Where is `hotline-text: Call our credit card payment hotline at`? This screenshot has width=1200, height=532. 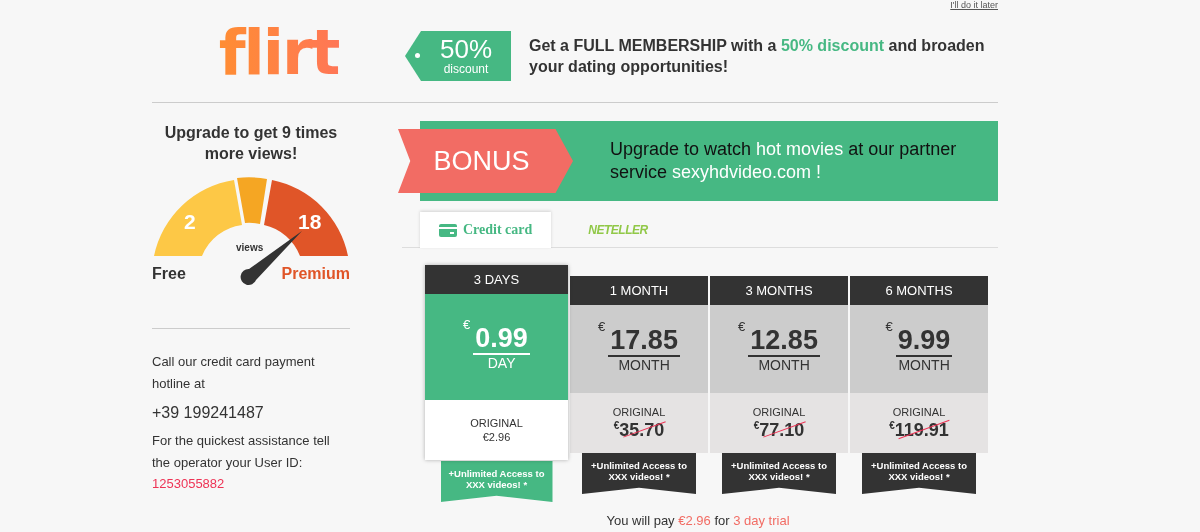
hotline-text: Call our credit card payment hotline at is located at coordinates (234, 373).